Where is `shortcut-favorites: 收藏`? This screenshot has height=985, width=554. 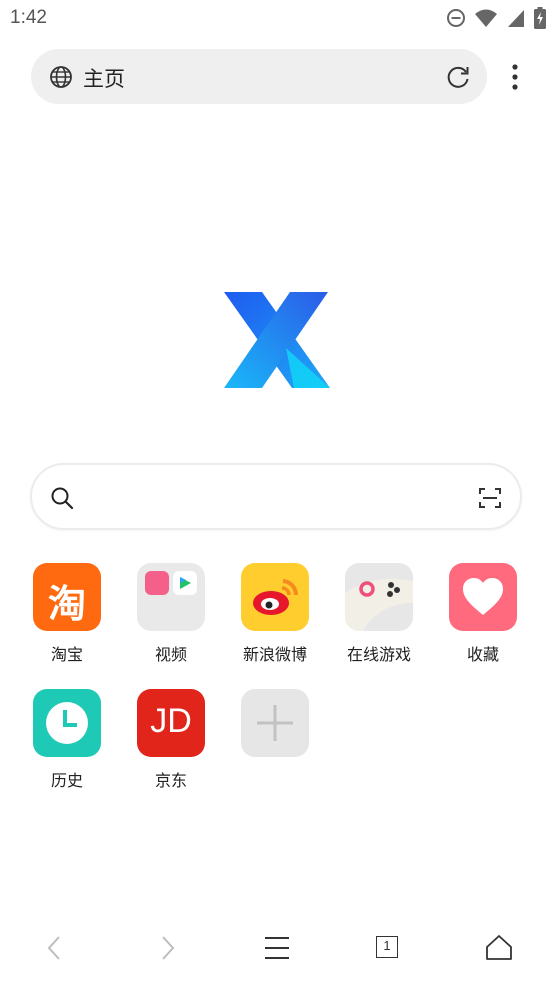 shortcut-favorites: 收藏 is located at coordinates (483, 614).